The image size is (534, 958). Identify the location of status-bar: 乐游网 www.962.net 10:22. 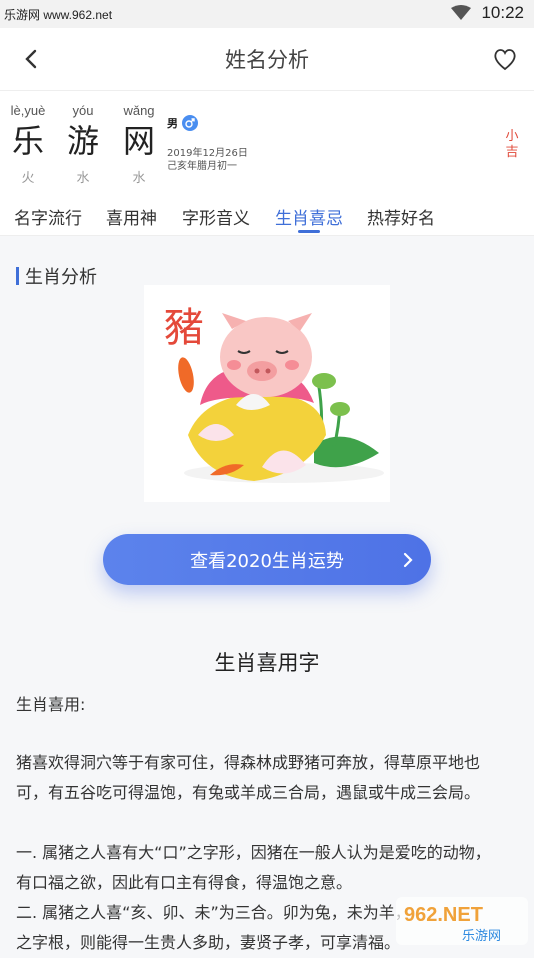
(267, 14).